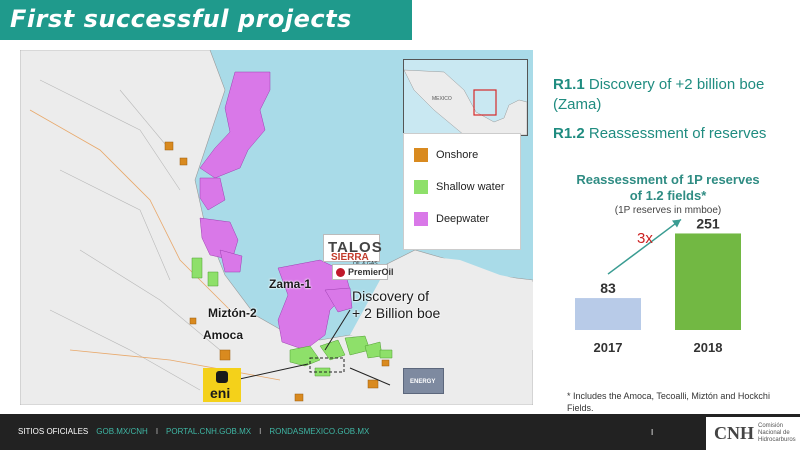 This screenshot has width=800, height=450. Describe the element at coordinates (675, 133) in the screenshot. I see `result-r1-2-text: Reassessment of reserves` at that location.